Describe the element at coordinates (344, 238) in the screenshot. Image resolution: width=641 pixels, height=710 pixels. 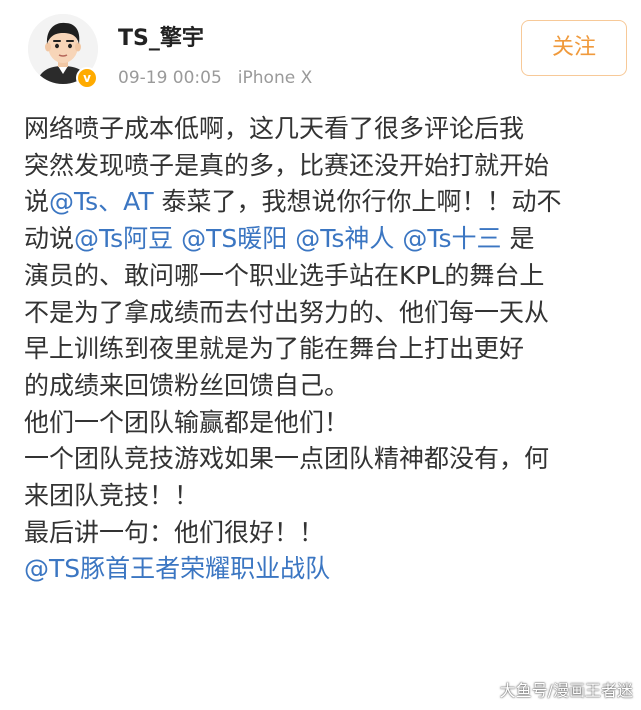
I see `mention-link: @Ts神人` at that location.